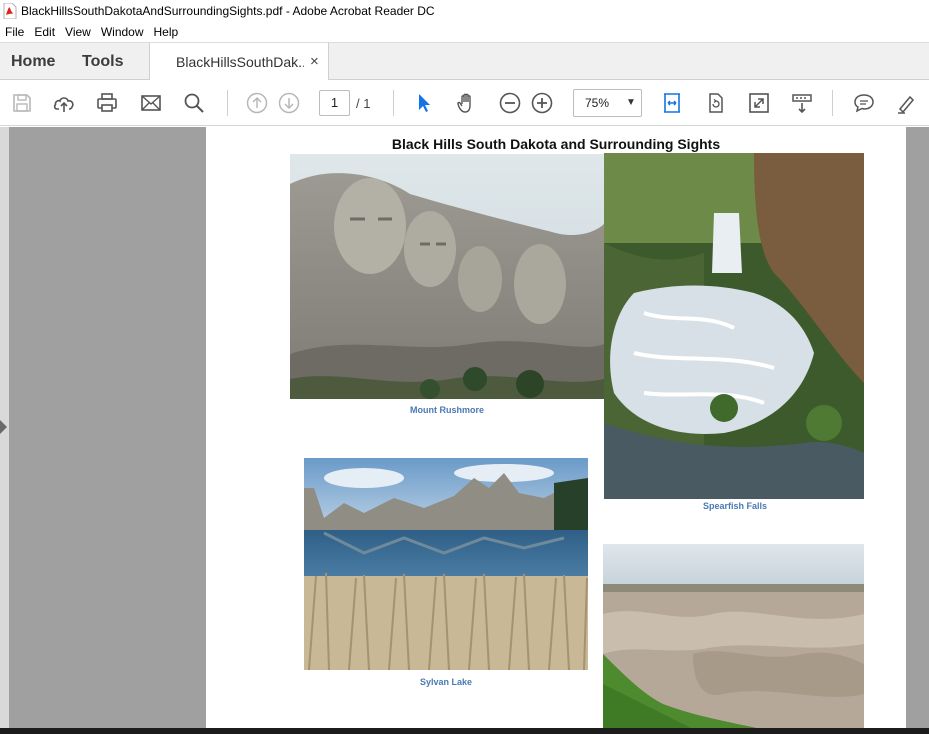 The height and width of the screenshot is (734, 929). I want to click on menu-view: View, so click(78, 32).